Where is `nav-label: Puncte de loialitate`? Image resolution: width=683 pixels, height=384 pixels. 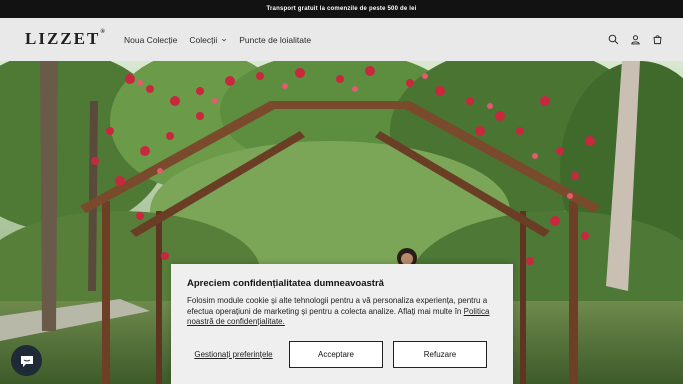 nav-label: Puncte de loialitate is located at coordinates (275, 39).